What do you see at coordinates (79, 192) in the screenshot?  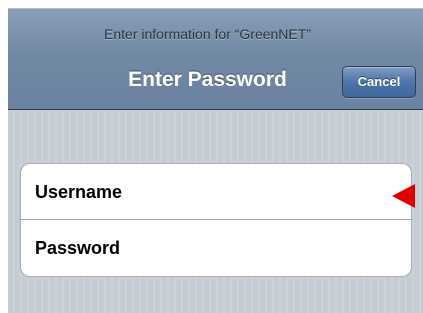 I see `username-label: Username` at bounding box center [79, 192].